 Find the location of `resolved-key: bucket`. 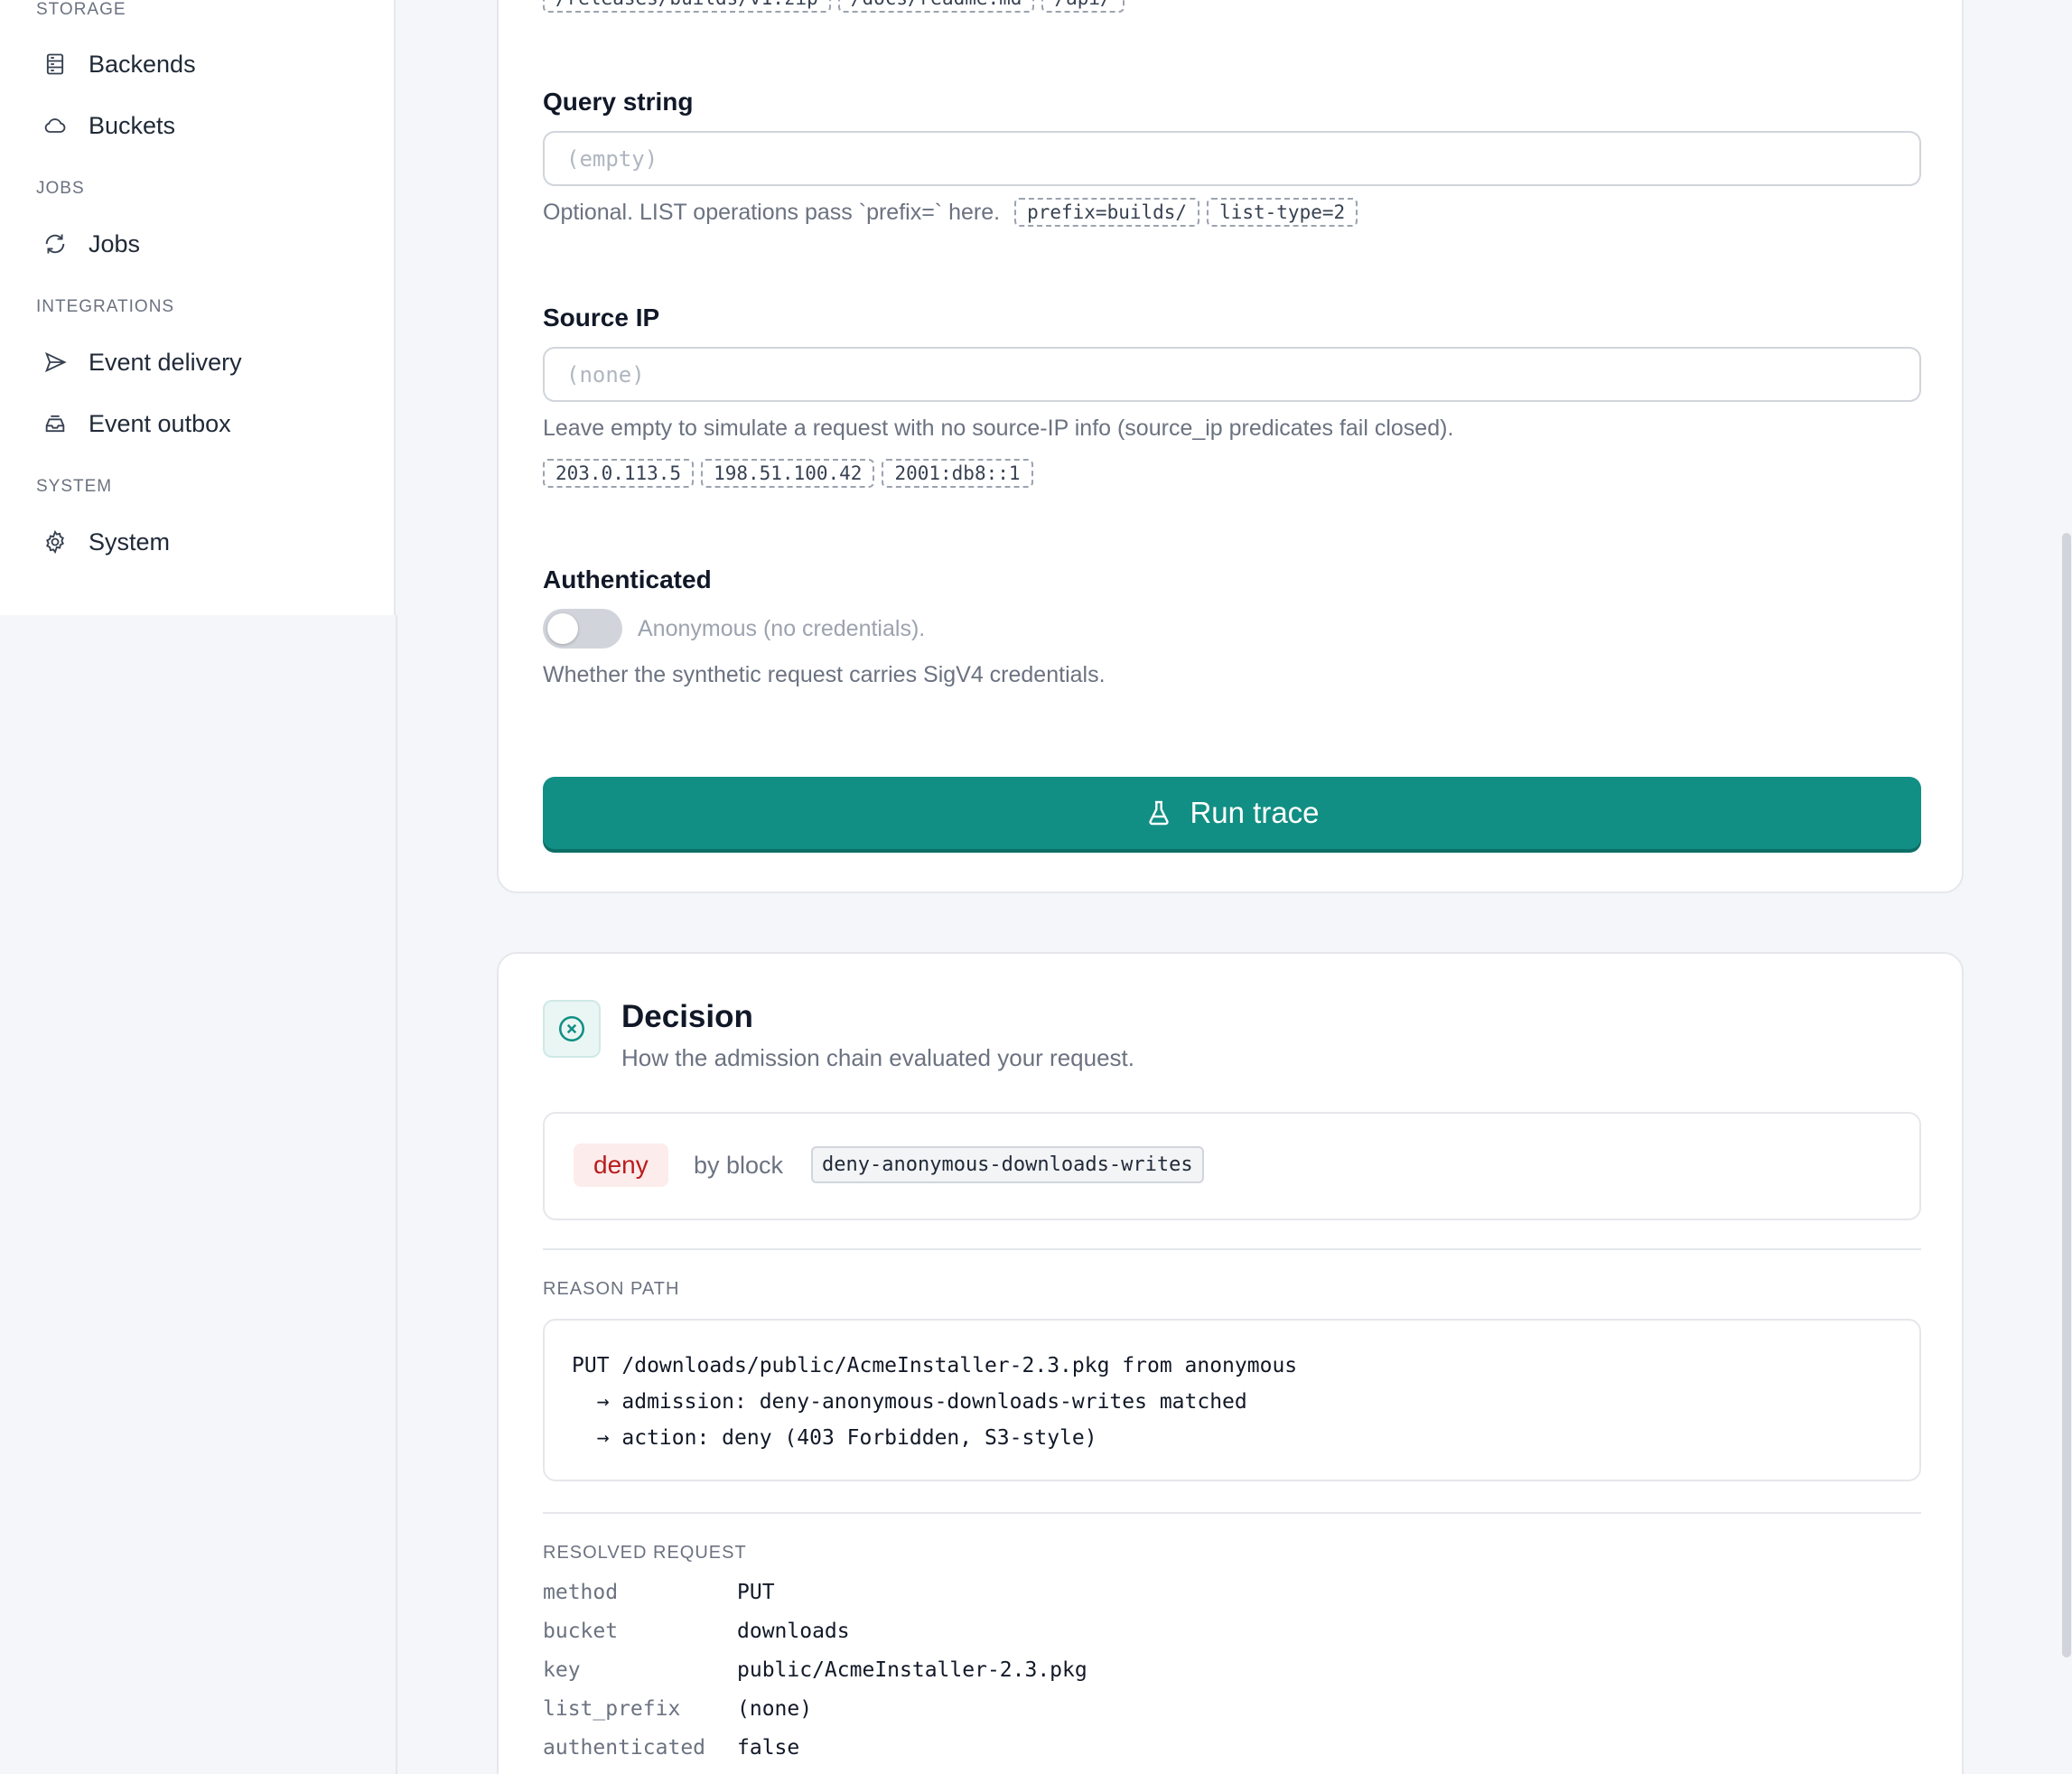

resolved-key: bucket is located at coordinates (581, 1631).